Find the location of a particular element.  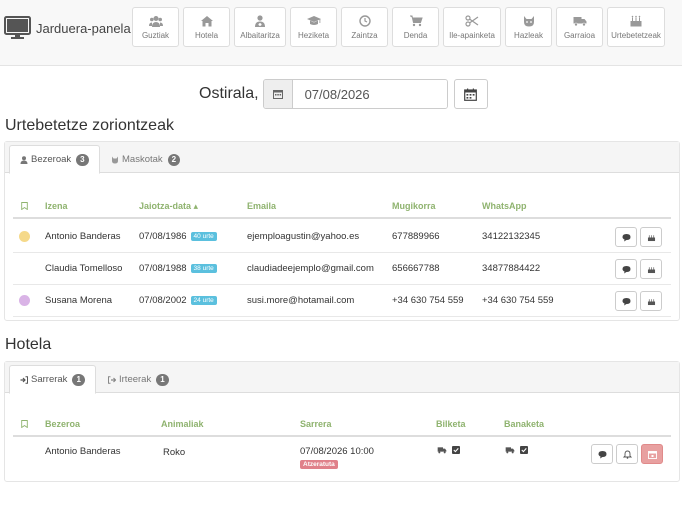

client-name: Claudia Tomelloso is located at coordinates (84, 268).